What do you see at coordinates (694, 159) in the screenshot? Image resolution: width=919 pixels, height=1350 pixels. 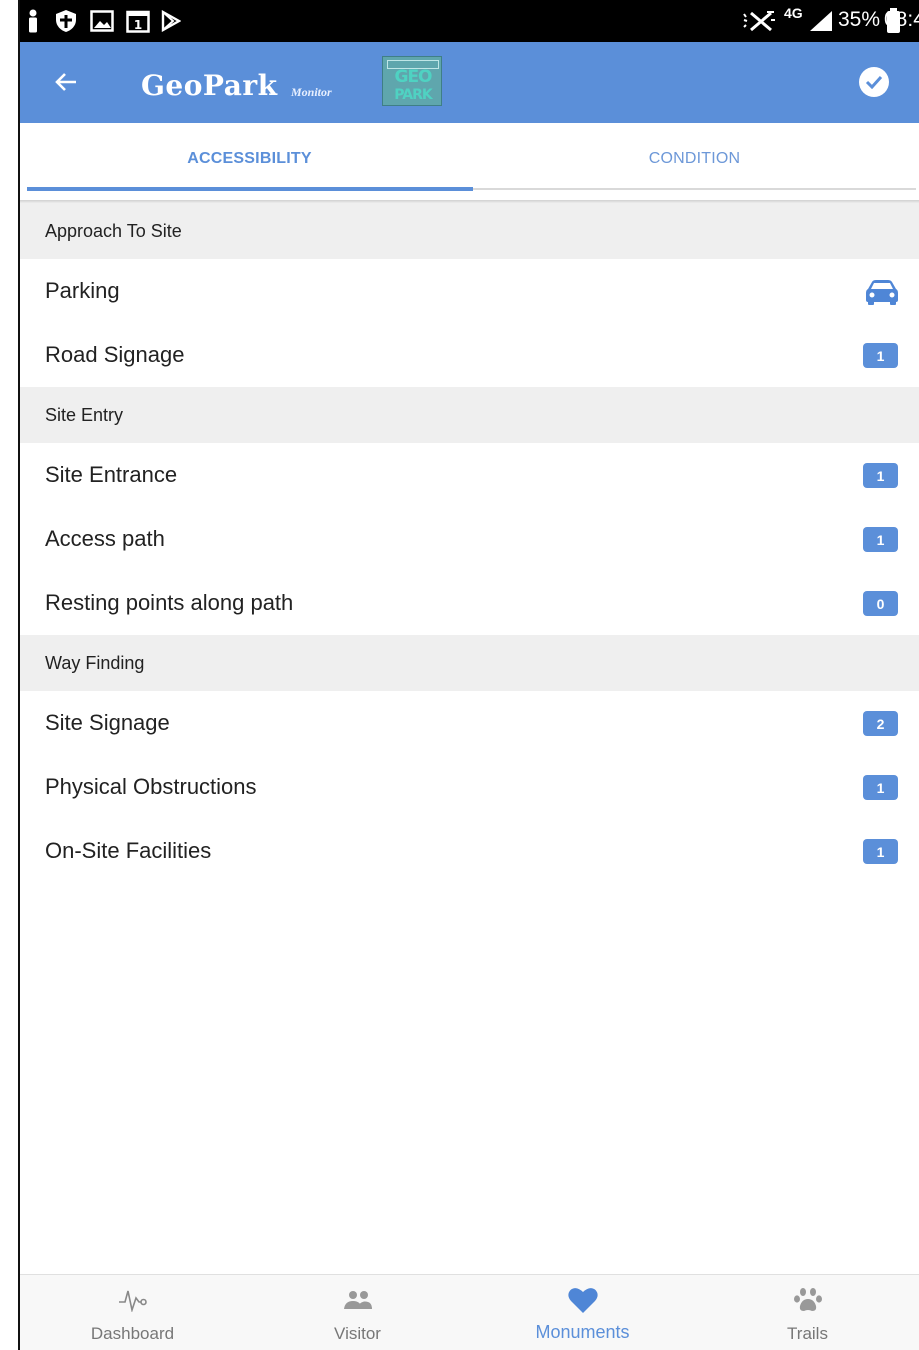 I see `tab-condition: CONDITION` at bounding box center [694, 159].